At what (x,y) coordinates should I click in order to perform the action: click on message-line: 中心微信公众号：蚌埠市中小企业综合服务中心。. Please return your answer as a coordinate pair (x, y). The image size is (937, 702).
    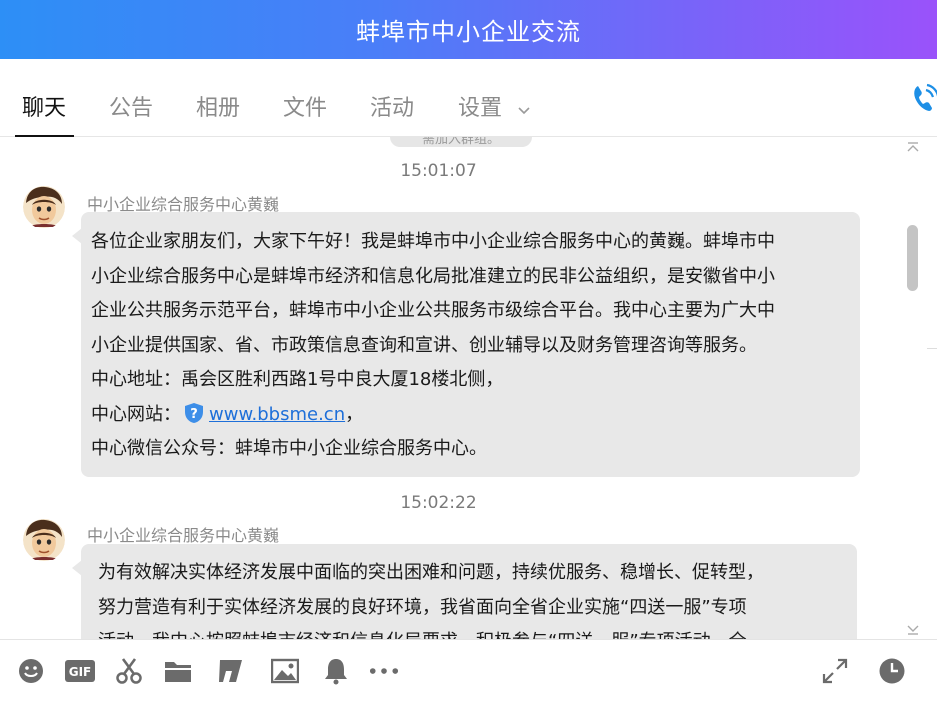
    Looking at the image, I should click on (289, 448).